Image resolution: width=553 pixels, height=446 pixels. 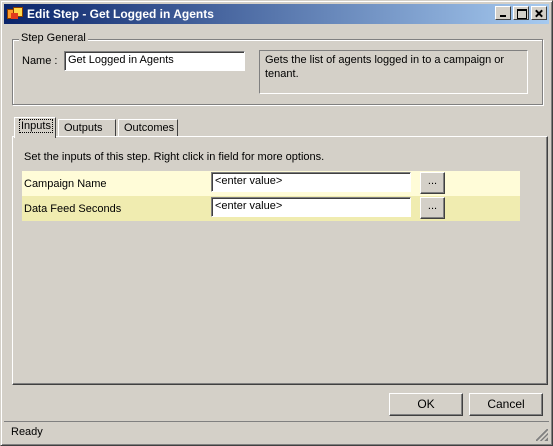 I want to click on app-icon, so click(x=15, y=14).